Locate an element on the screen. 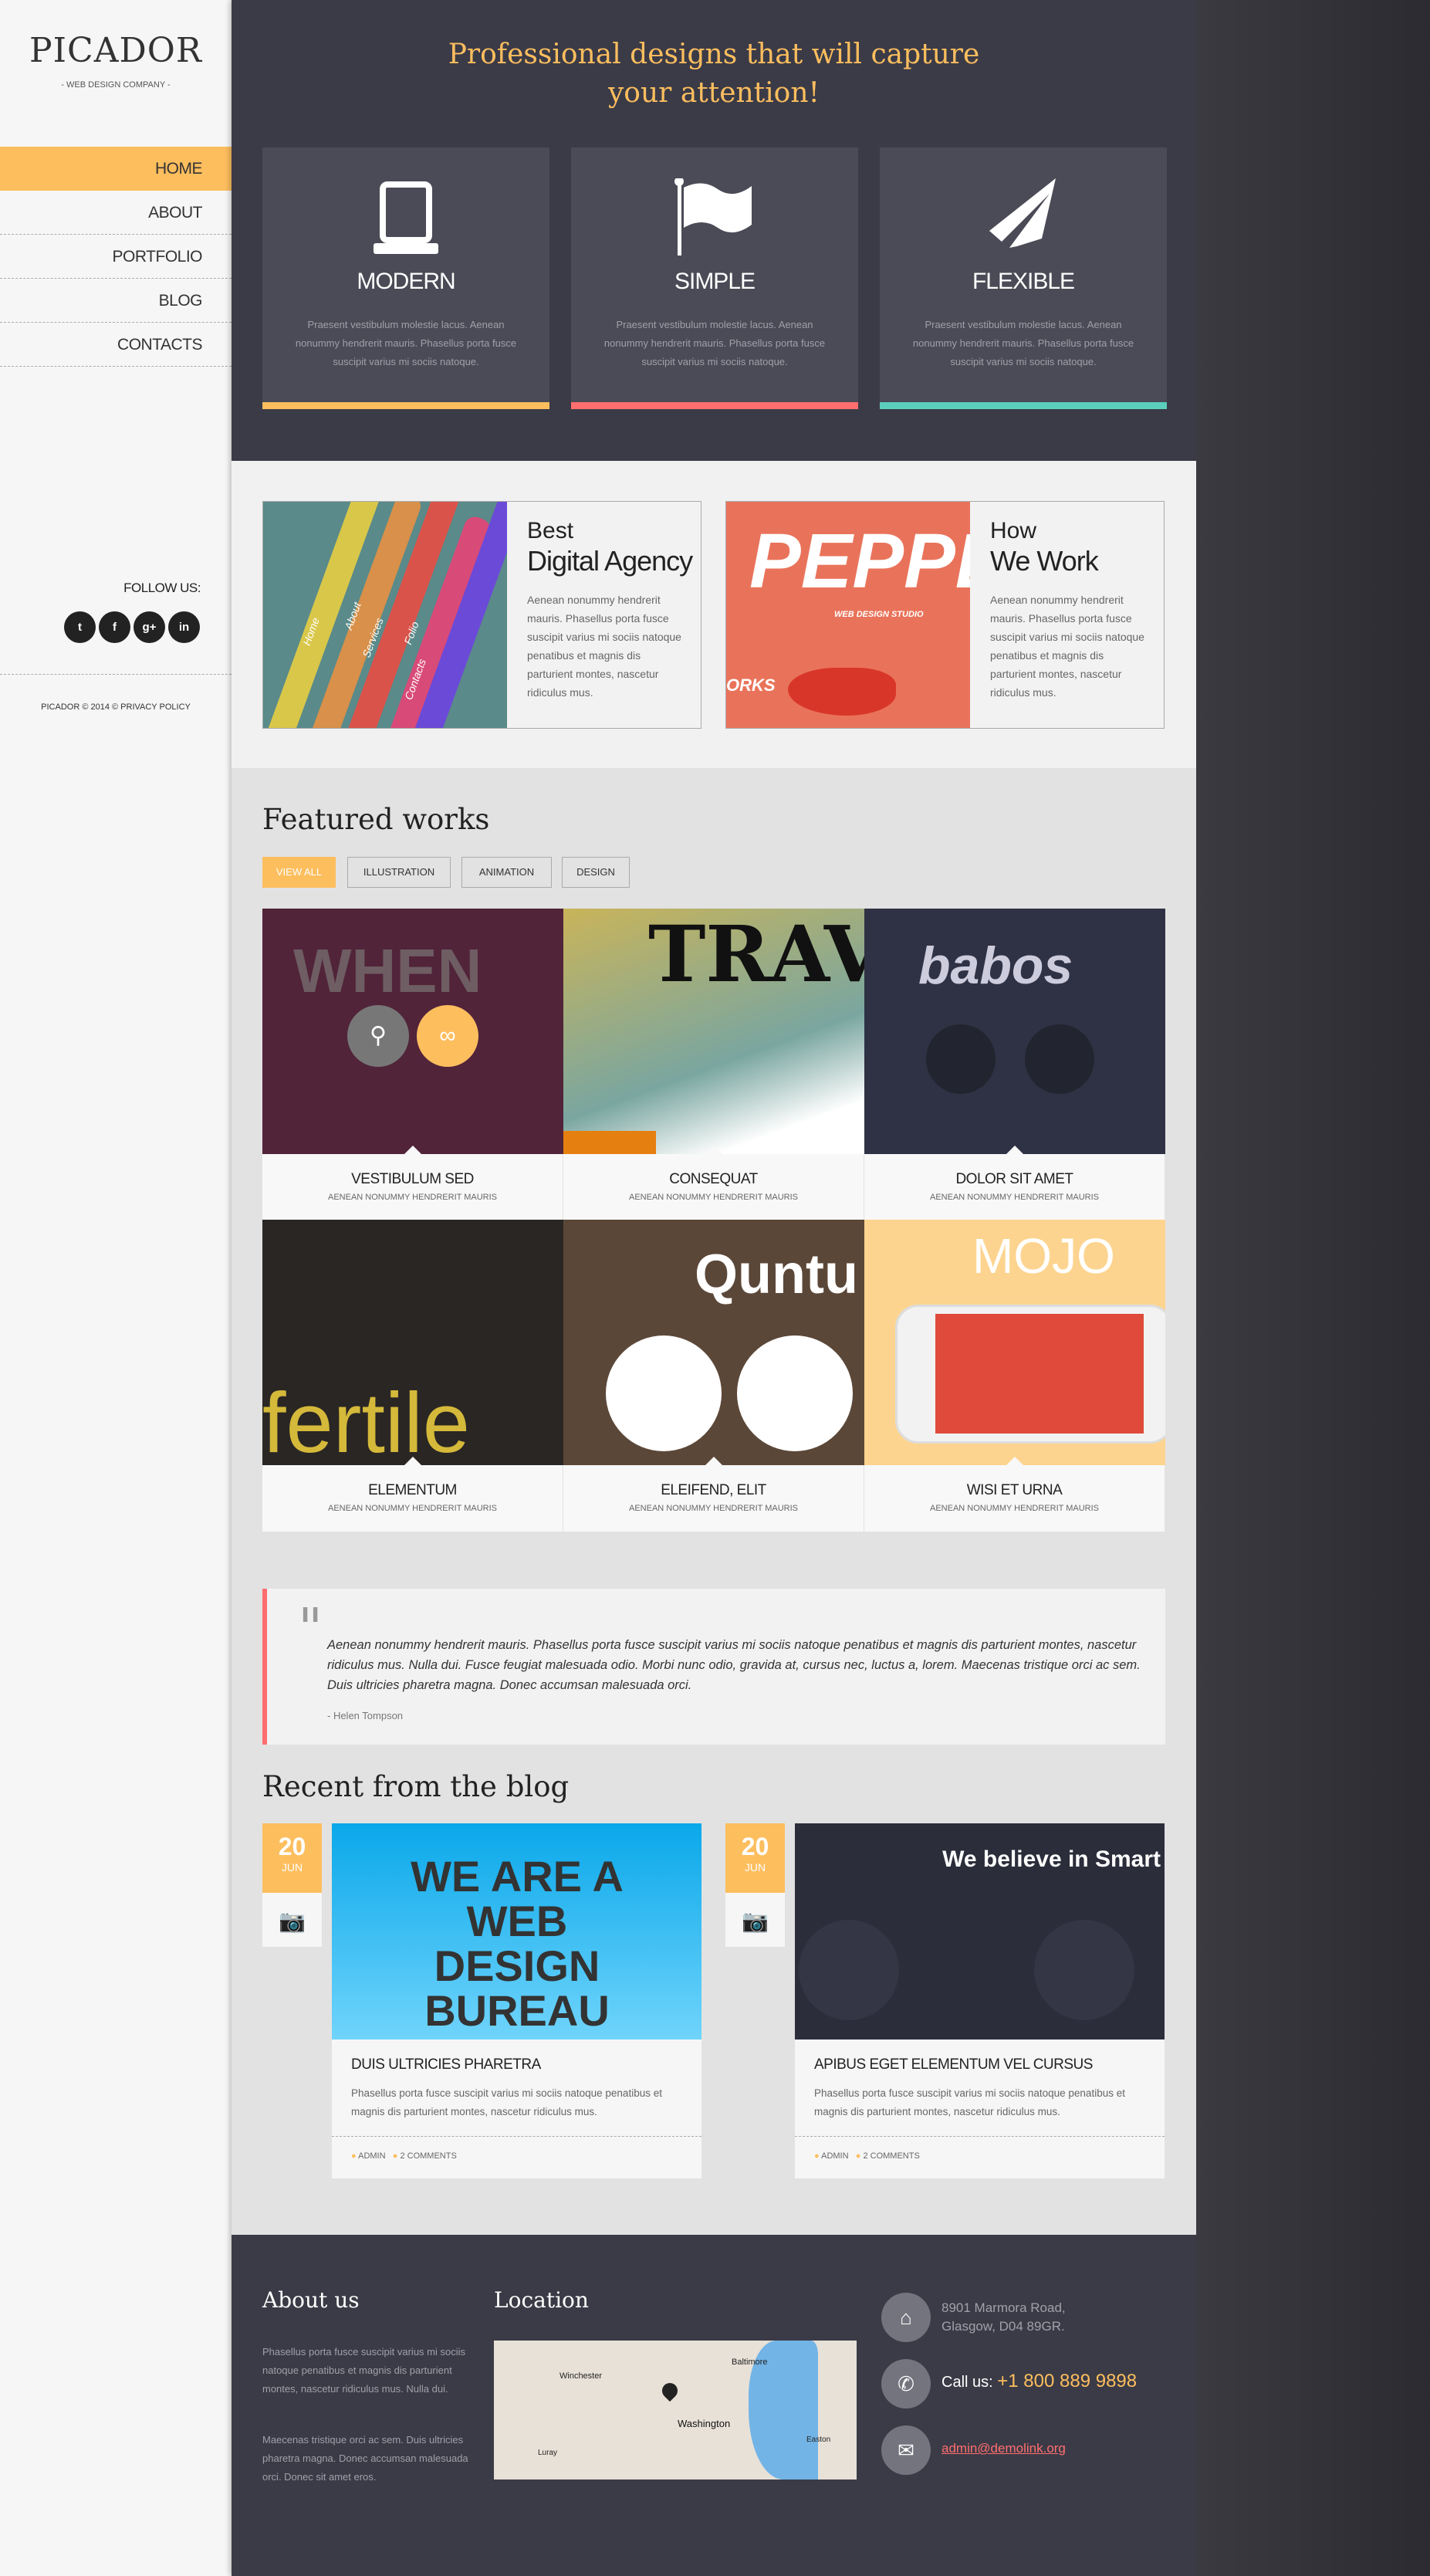  post-image: We believe in Smart is located at coordinates (980, 1931).